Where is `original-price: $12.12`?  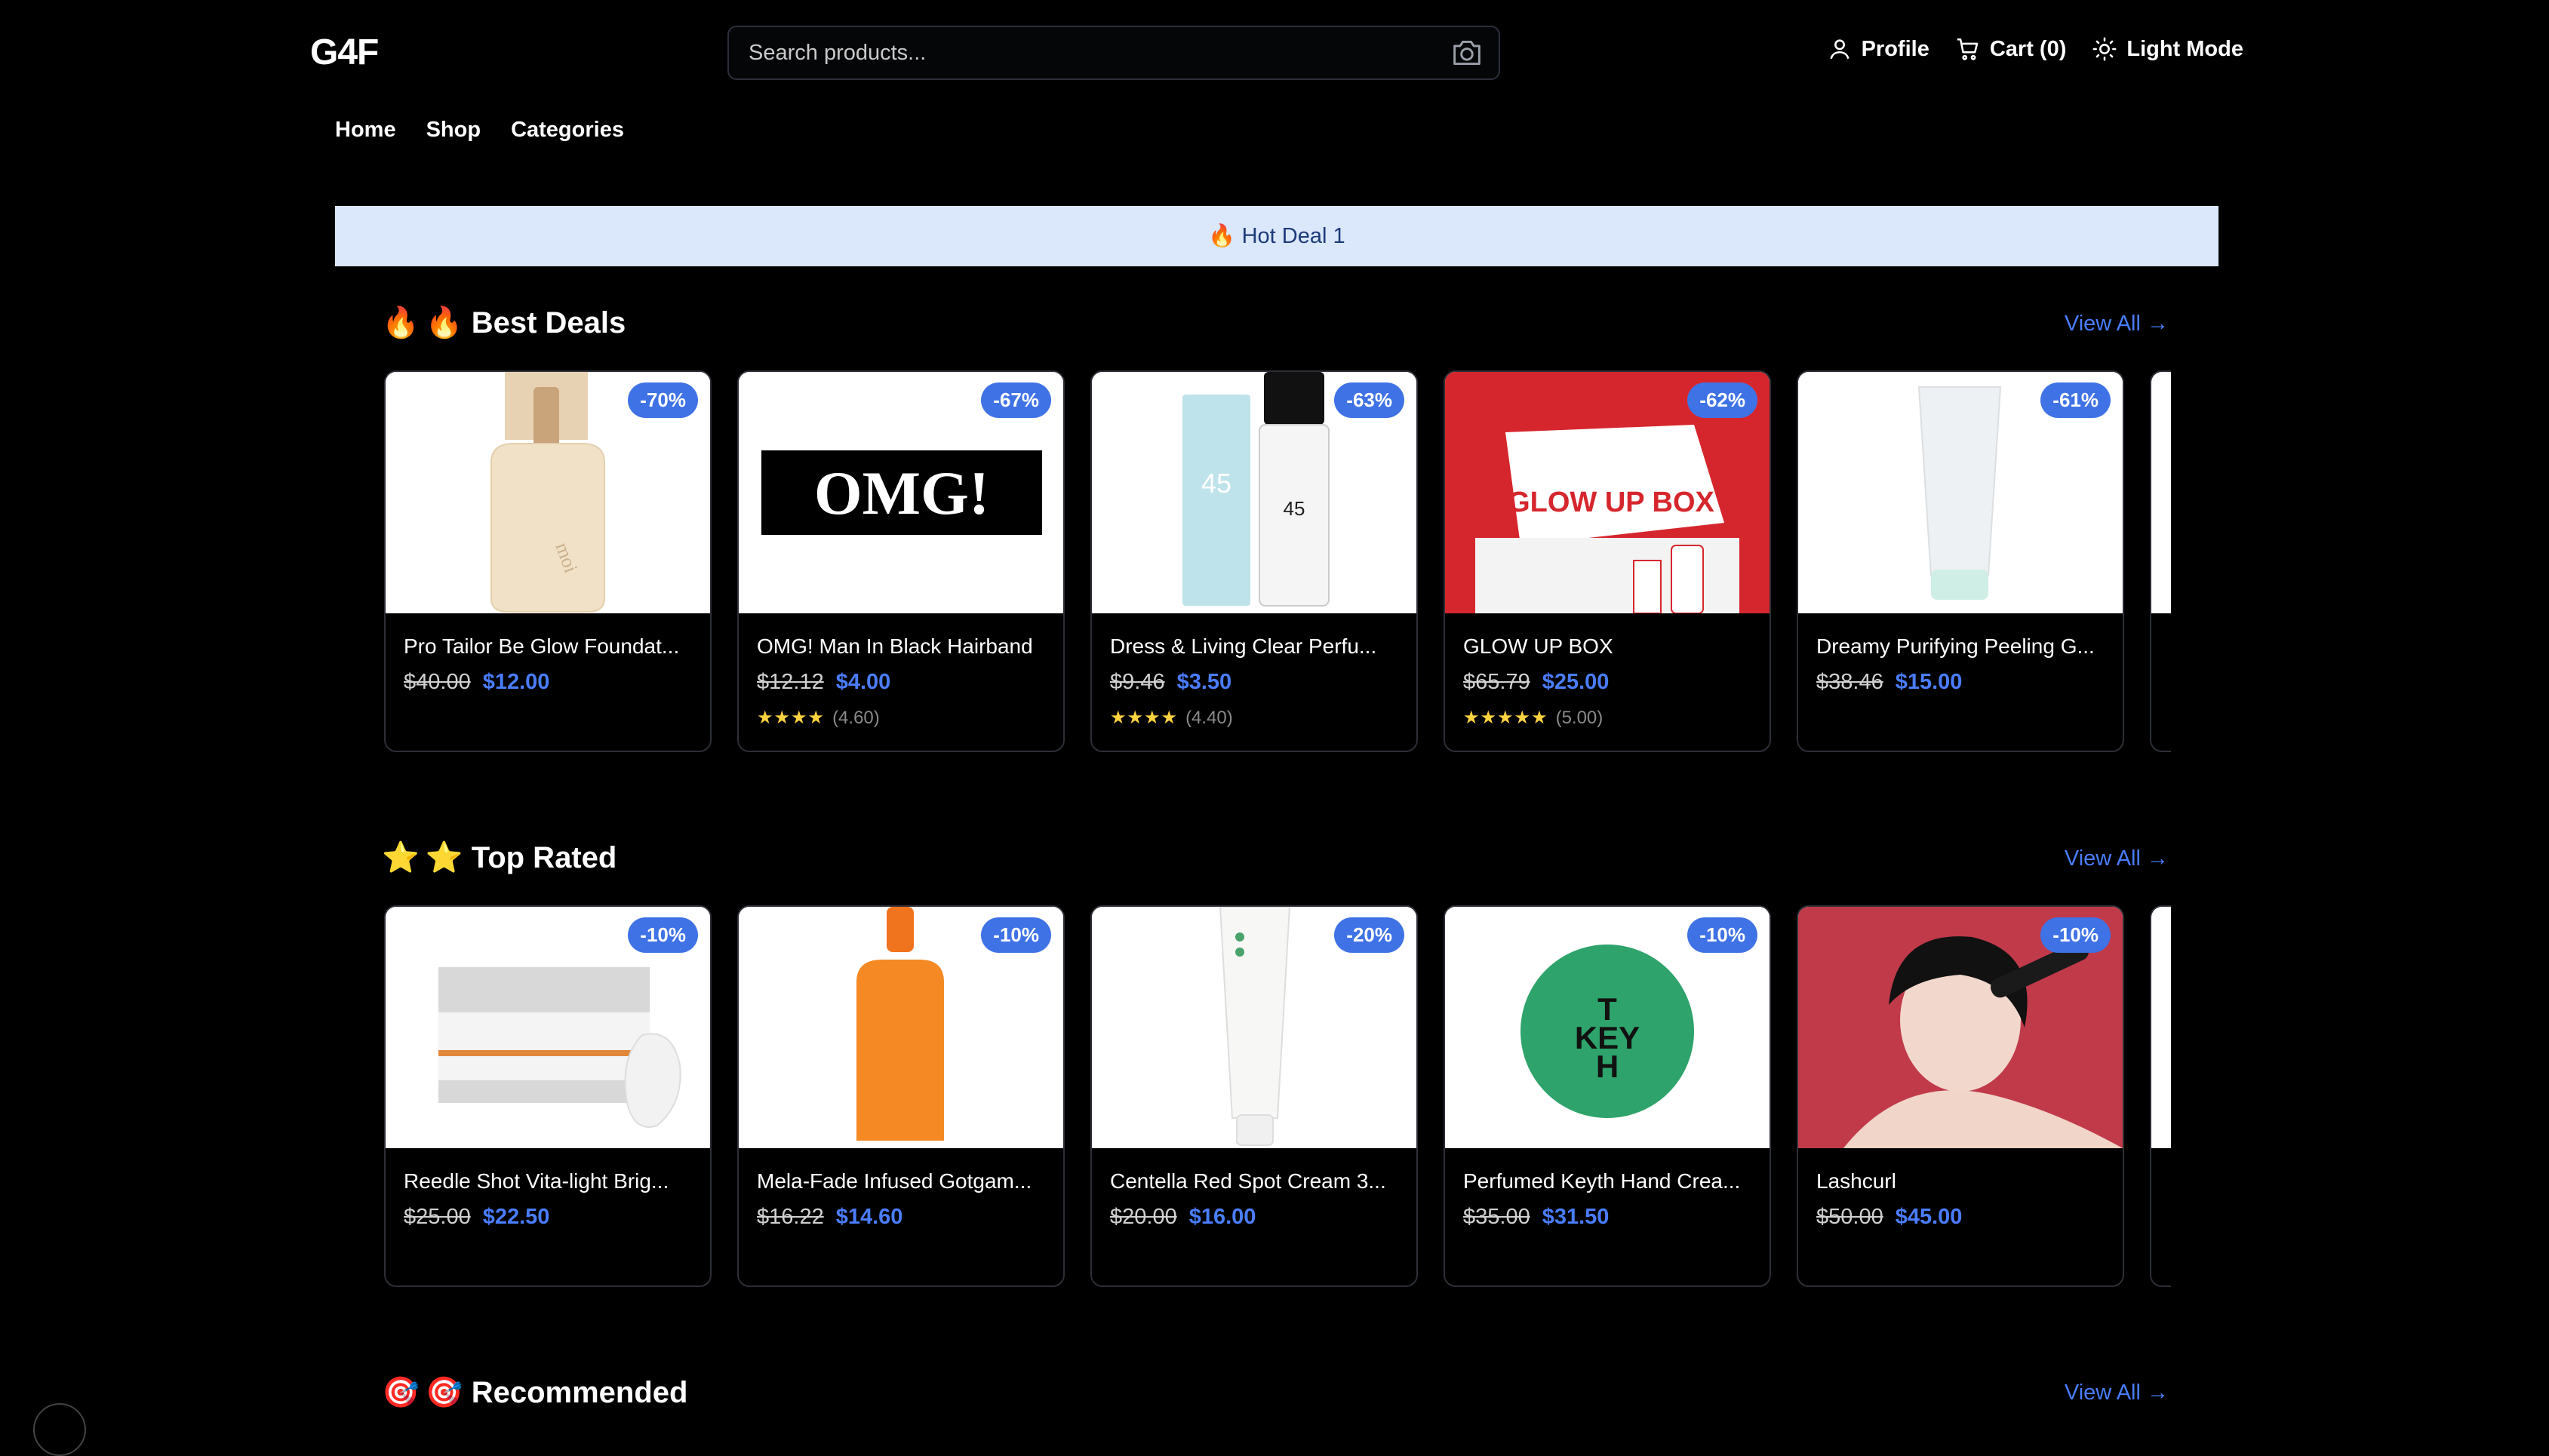
original-price: $12.12 is located at coordinates (790, 682).